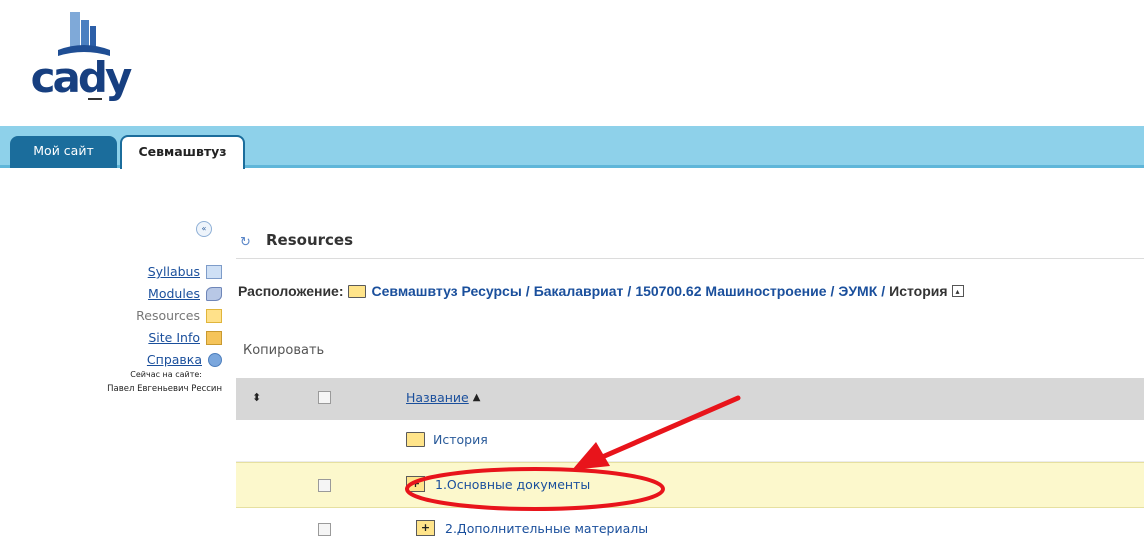 The width and height of the screenshot is (1144, 551). What do you see at coordinates (182, 152) in the screenshot?
I see `tab-sevmashvtuz: Севмашвтуз` at bounding box center [182, 152].